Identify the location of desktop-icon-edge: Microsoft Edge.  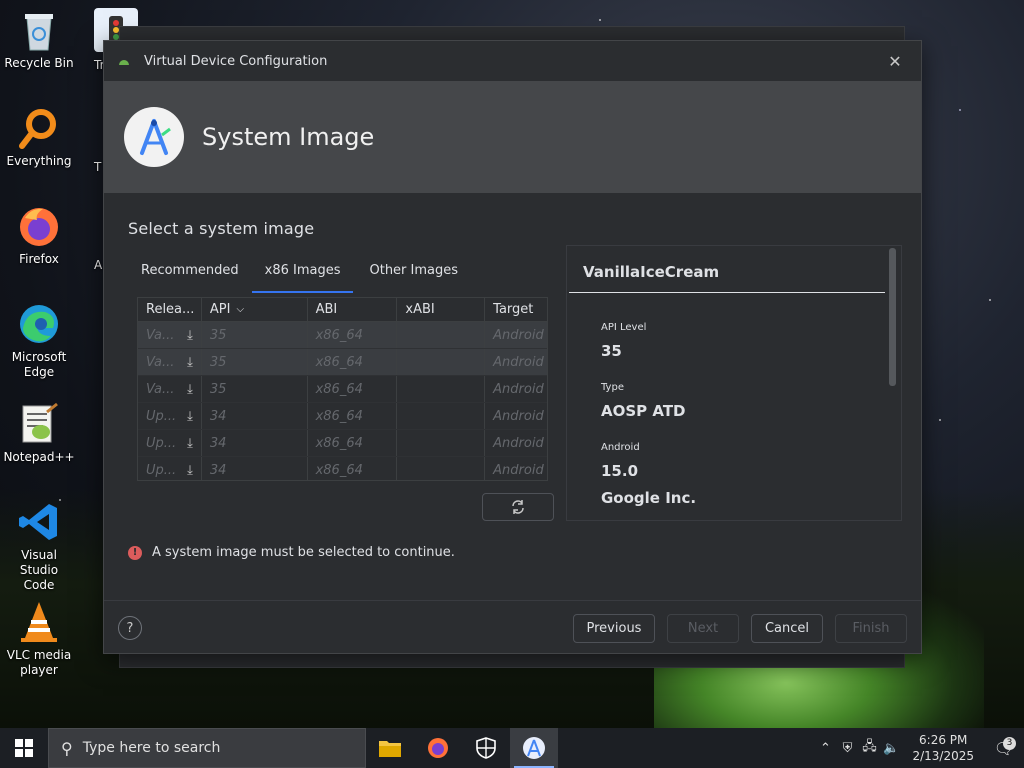
(39, 341).